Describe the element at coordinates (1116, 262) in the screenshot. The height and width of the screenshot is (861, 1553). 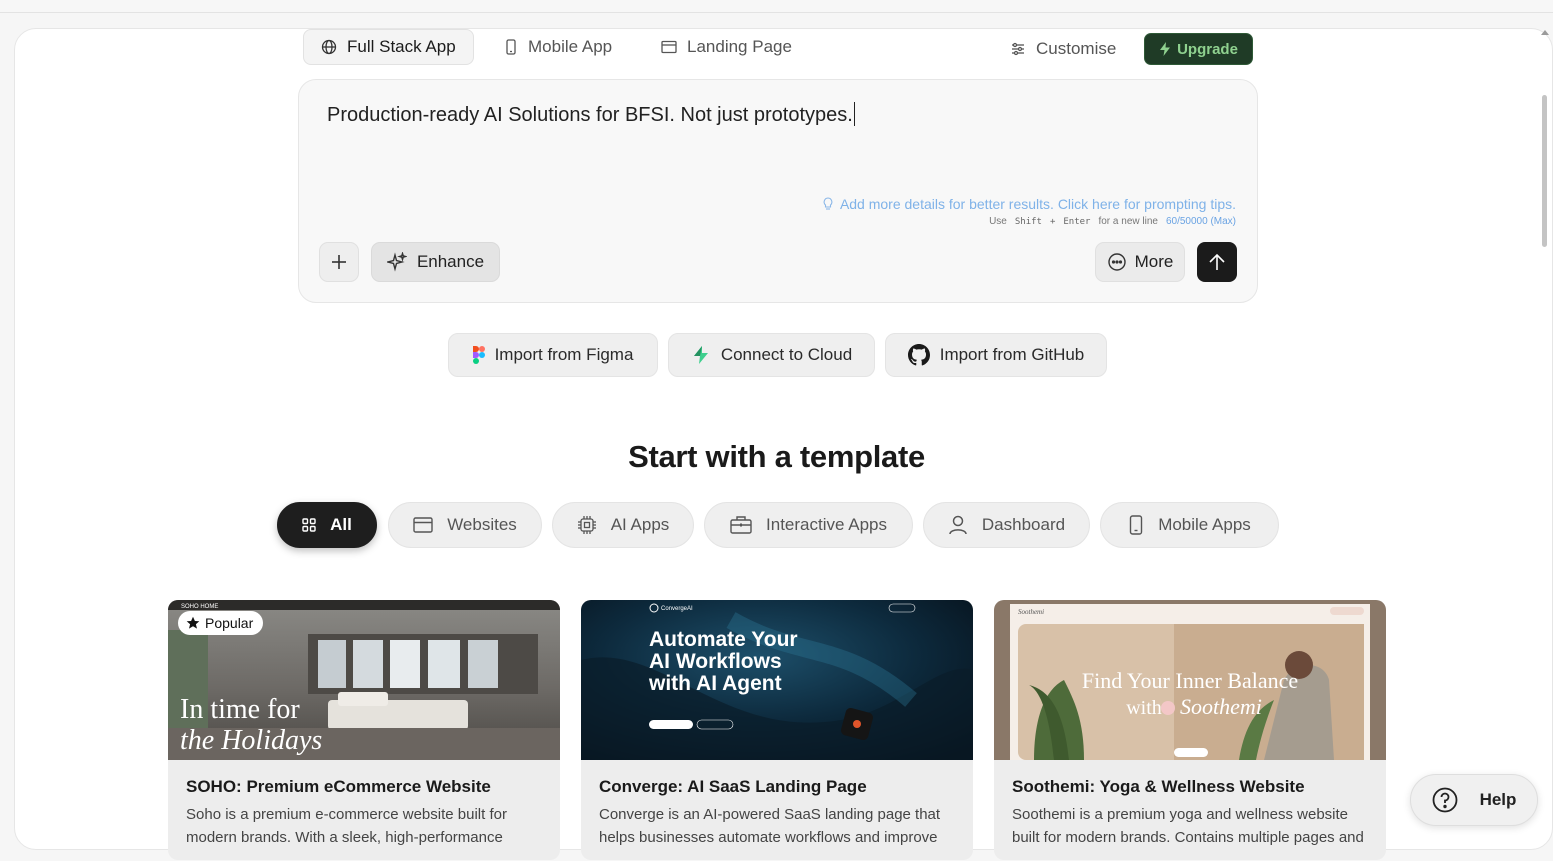
I see `more-dots-icon` at that location.